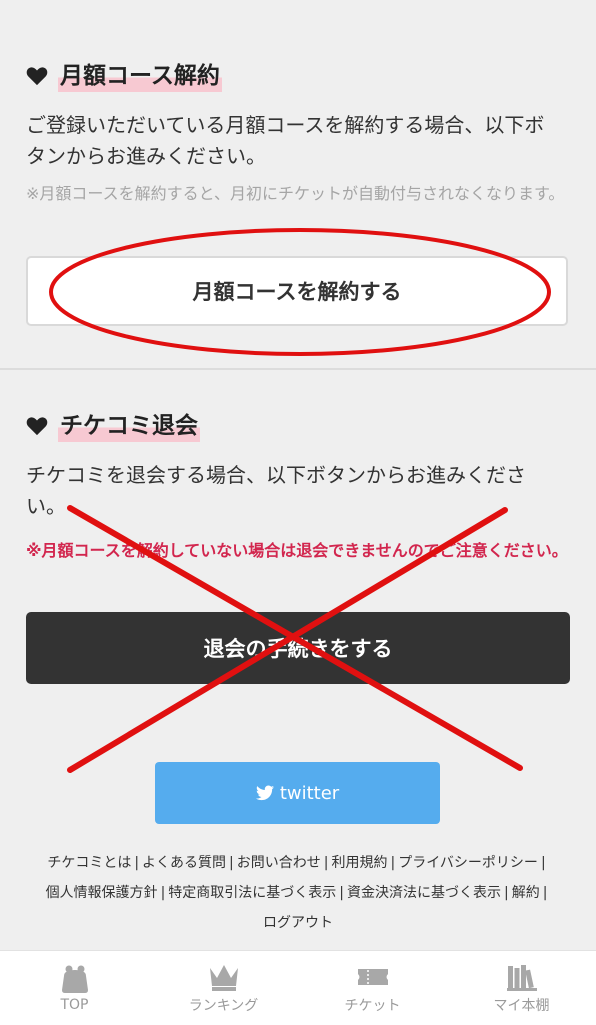 This screenshot has width=596, height=1025. I want to click on cancel-course-note: ※月額コースを解約すると、月初にチケットが自動付与されなくなります。, so click(295, 193).